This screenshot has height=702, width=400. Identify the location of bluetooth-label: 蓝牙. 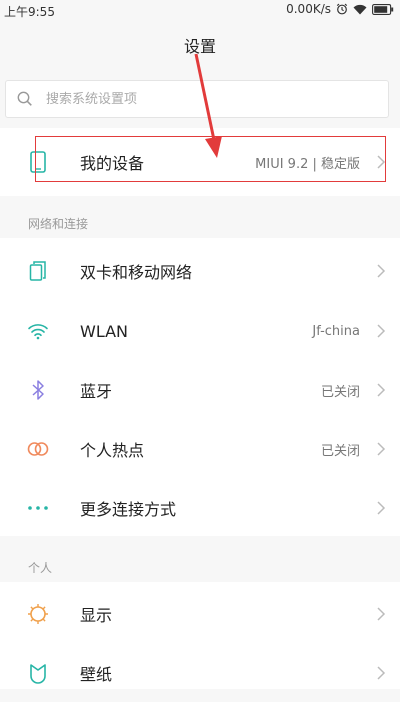
(96, 391).